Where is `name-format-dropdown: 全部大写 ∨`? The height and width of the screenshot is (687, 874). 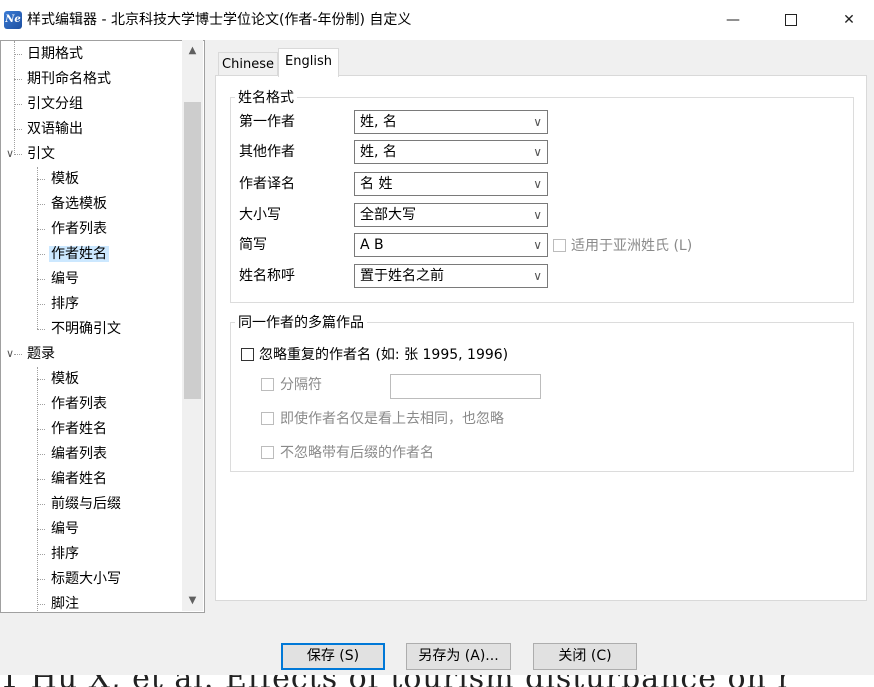
name-format-dropdown: 全部大写 ∨ is located at coordinates (451, 215).